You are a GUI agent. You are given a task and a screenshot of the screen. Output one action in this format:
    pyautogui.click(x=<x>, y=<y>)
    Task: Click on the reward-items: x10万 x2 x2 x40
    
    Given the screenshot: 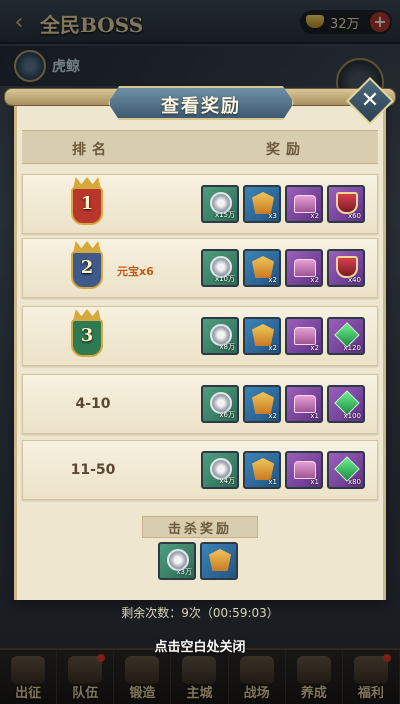 What is the action you would take?
    pyautogui.click(x=285, y=268)
    